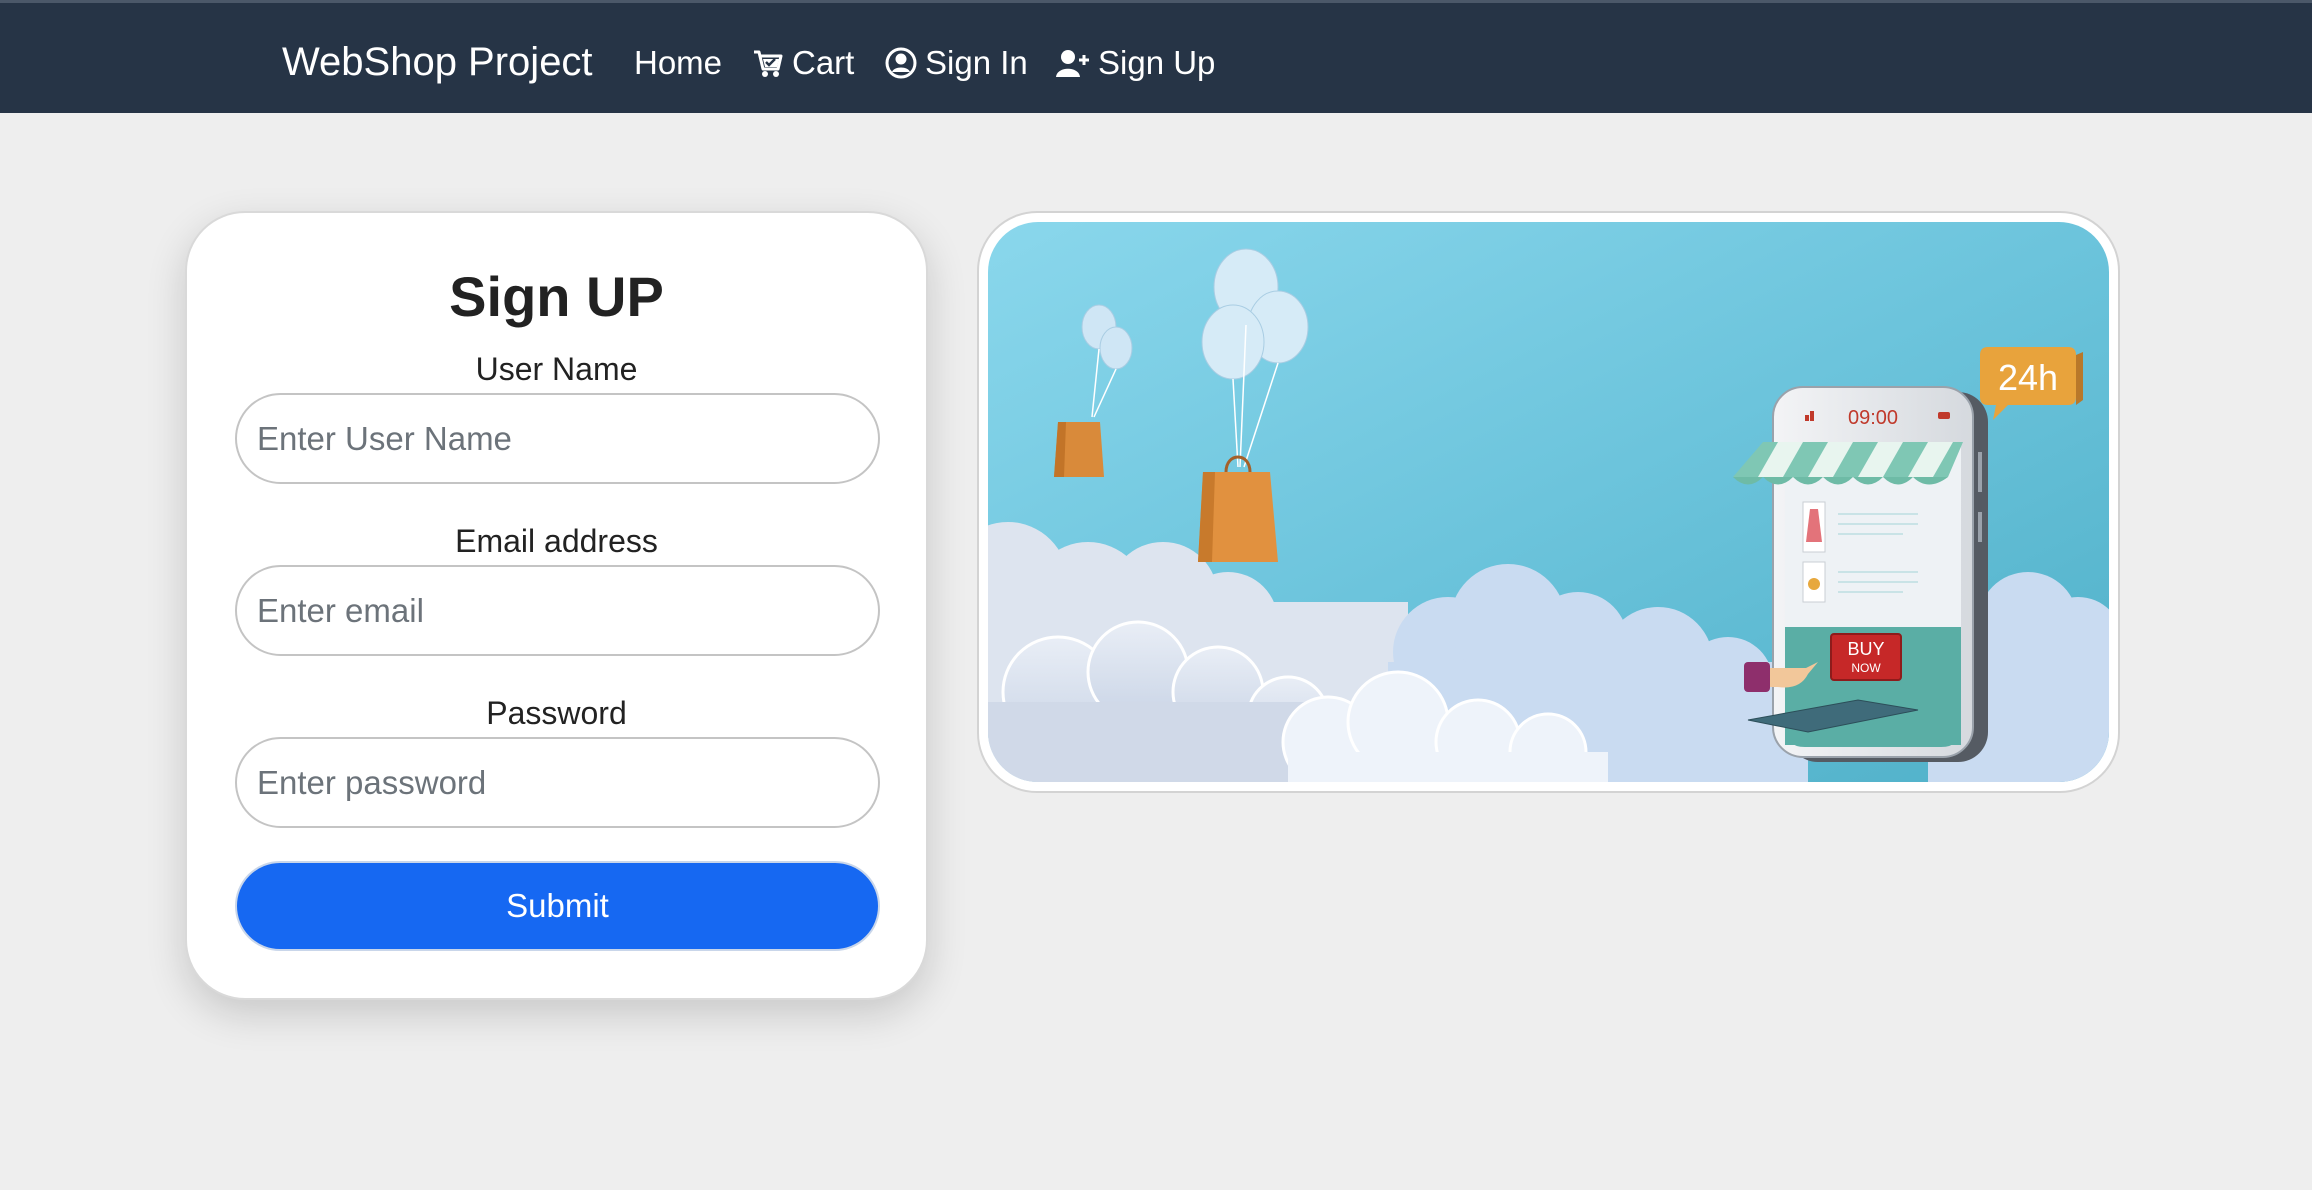 This screenshot has height=1190, width=2312. Describe the element at coordinates (976, 62) in the screenshot. I see `nav-signin-label: Sign In` at that location.